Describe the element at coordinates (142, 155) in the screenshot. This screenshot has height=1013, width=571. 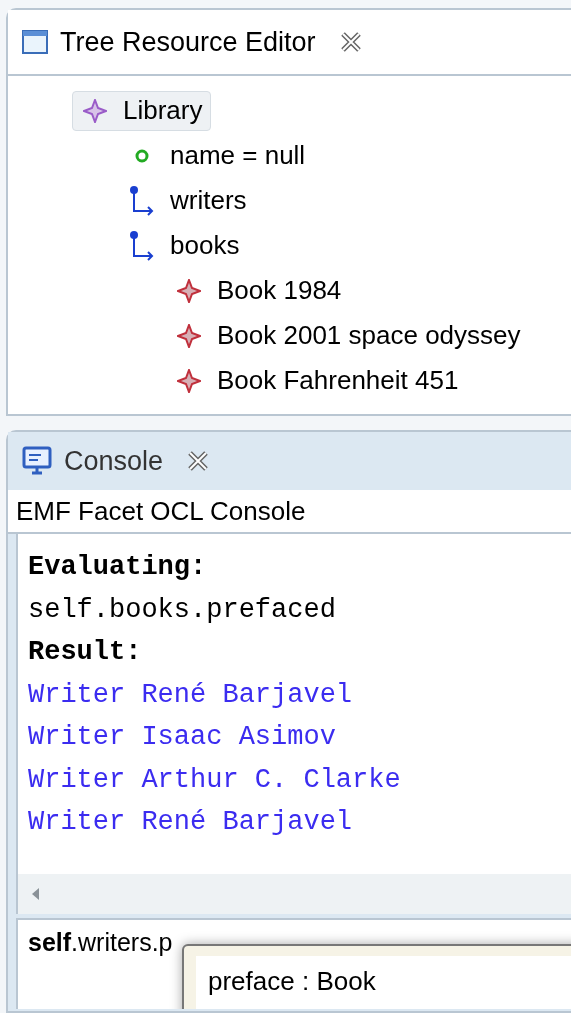
I see `circle-icon` at that location.